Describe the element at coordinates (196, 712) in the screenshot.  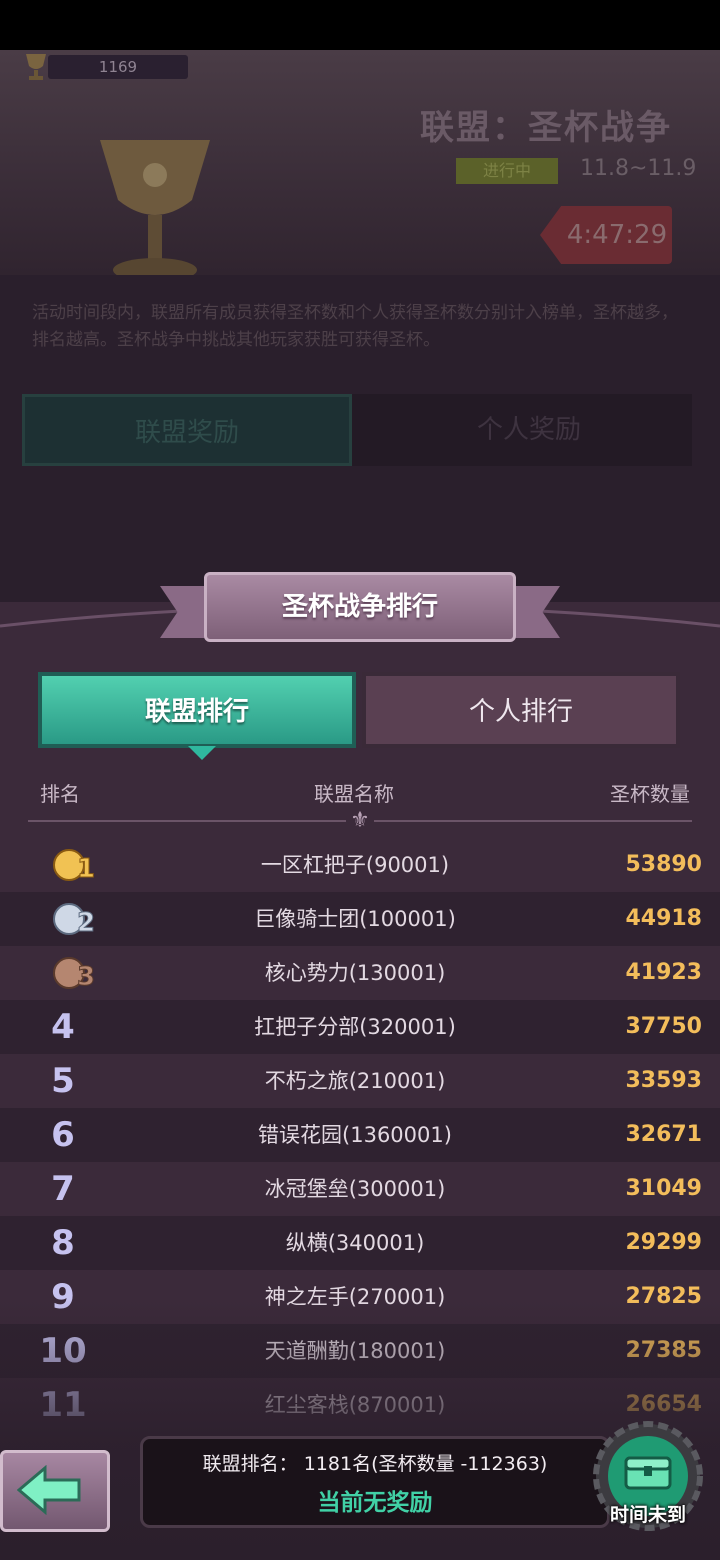
I see `tab-alliance-ranking-label: 联盟排行` at that location.